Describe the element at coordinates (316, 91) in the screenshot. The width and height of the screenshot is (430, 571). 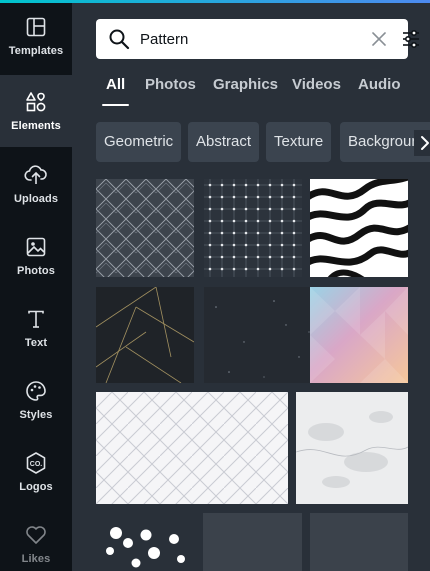
I see `tab-videos: Videos` at that location.